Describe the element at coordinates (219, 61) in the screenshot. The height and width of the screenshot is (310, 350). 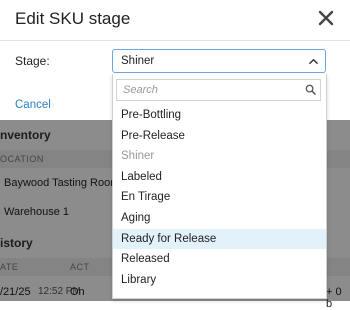
I see `stage-select: Shiner` at that location.